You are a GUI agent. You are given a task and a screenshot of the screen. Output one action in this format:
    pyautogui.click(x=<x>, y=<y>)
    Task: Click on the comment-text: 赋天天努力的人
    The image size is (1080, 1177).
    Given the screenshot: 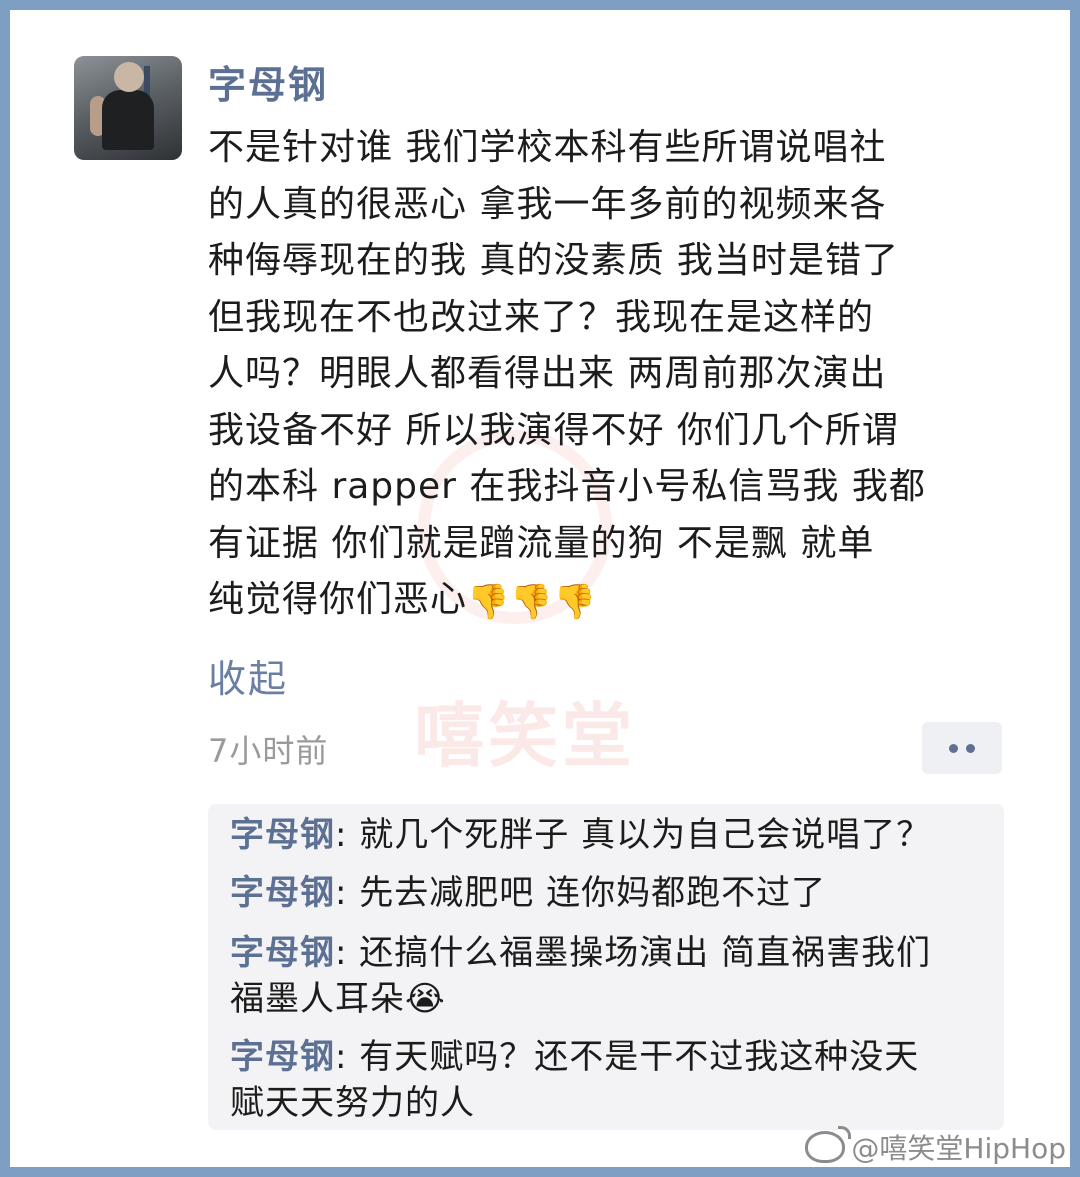 What is the action you would take?
    pyautogui.click(x=352, y=1103)
    